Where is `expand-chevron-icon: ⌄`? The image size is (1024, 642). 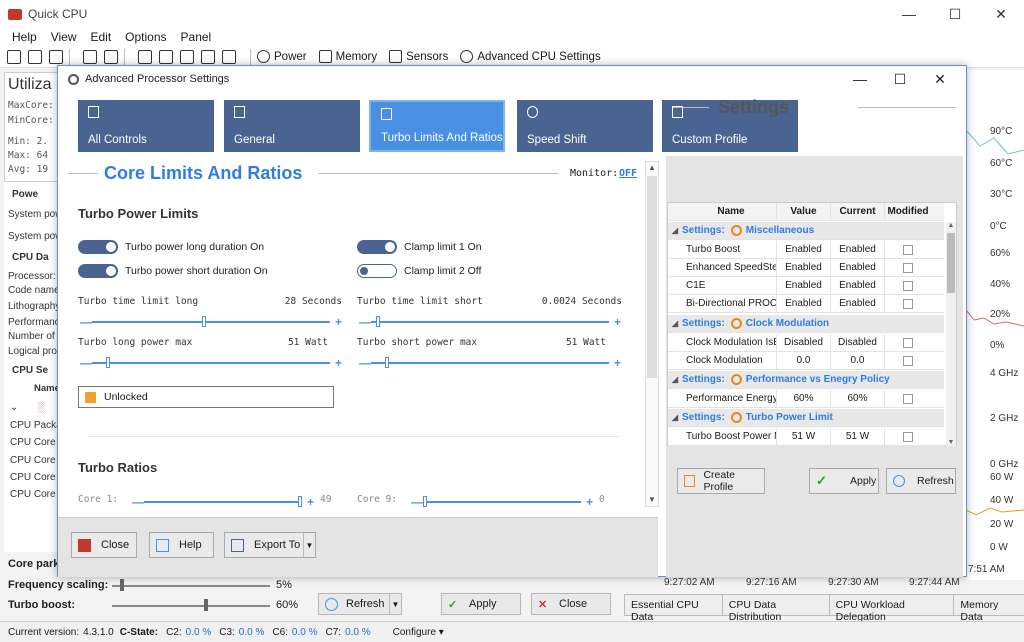 expand-chevron-icon: ⌄ is located at coordinates (14, 407).